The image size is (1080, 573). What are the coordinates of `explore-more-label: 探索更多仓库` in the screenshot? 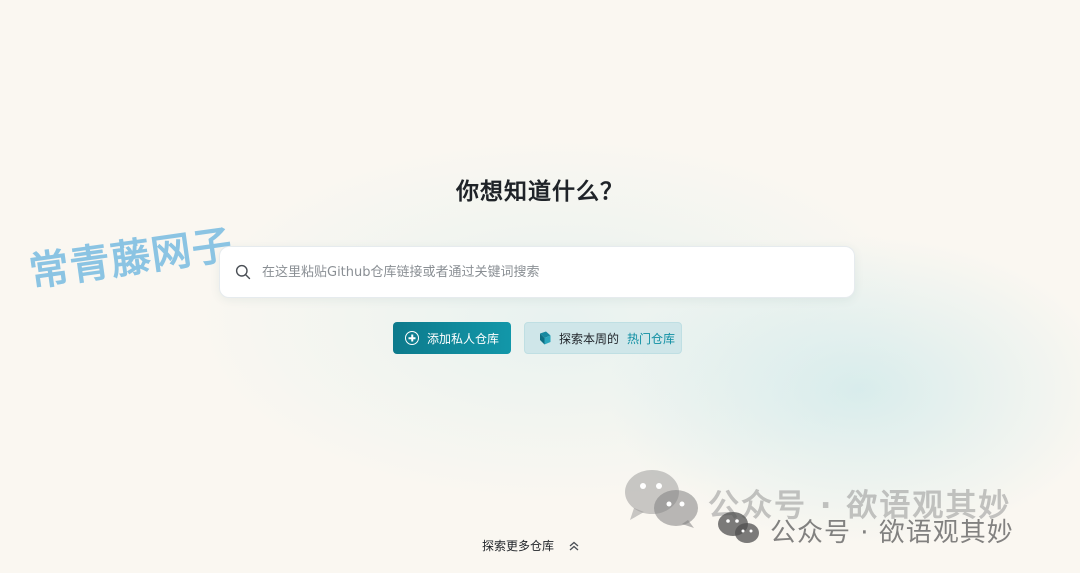 It's located at (518, 546).